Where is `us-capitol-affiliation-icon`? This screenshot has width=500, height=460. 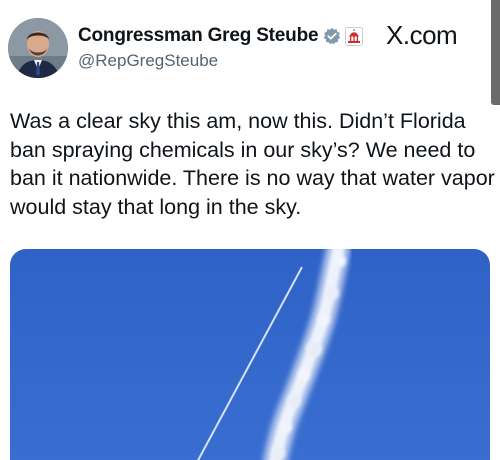
us-capitol-affiliation-icon is located at coordinates (354, 36).